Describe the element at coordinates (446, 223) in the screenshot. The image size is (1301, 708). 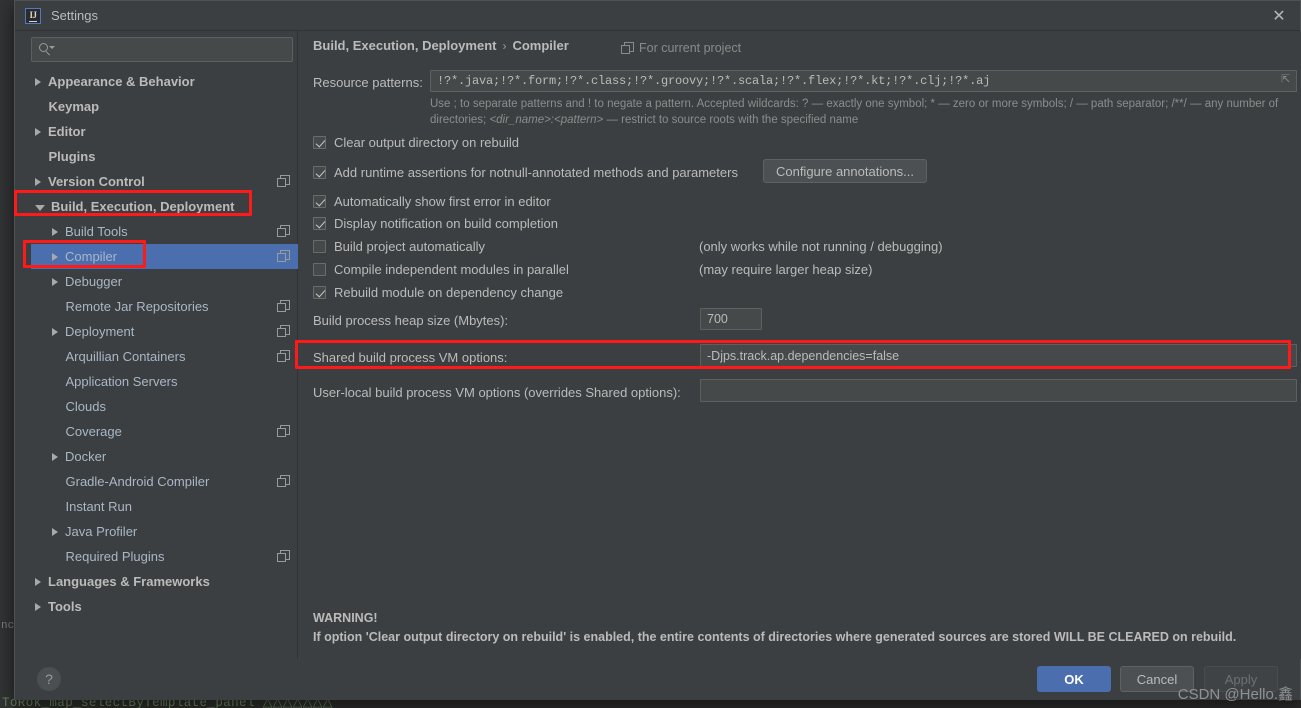
I see `checkbox-label: Display notification on build completion` at that location.